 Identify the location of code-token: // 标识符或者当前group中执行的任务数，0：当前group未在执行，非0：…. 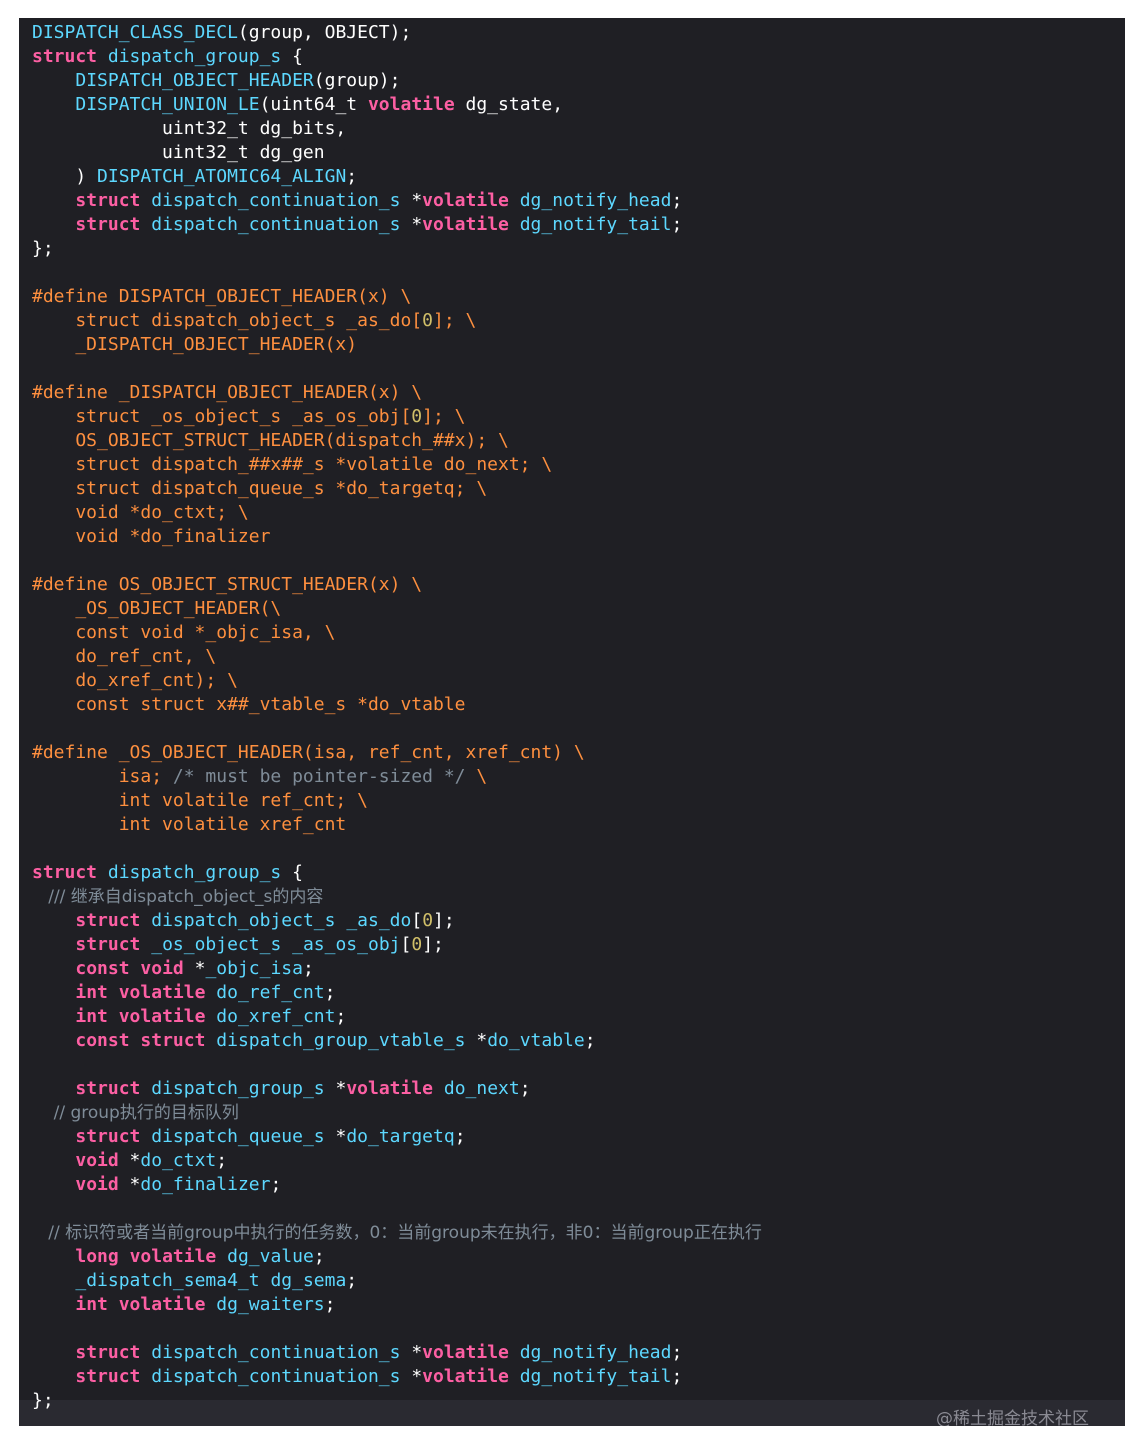
(397, 1233).